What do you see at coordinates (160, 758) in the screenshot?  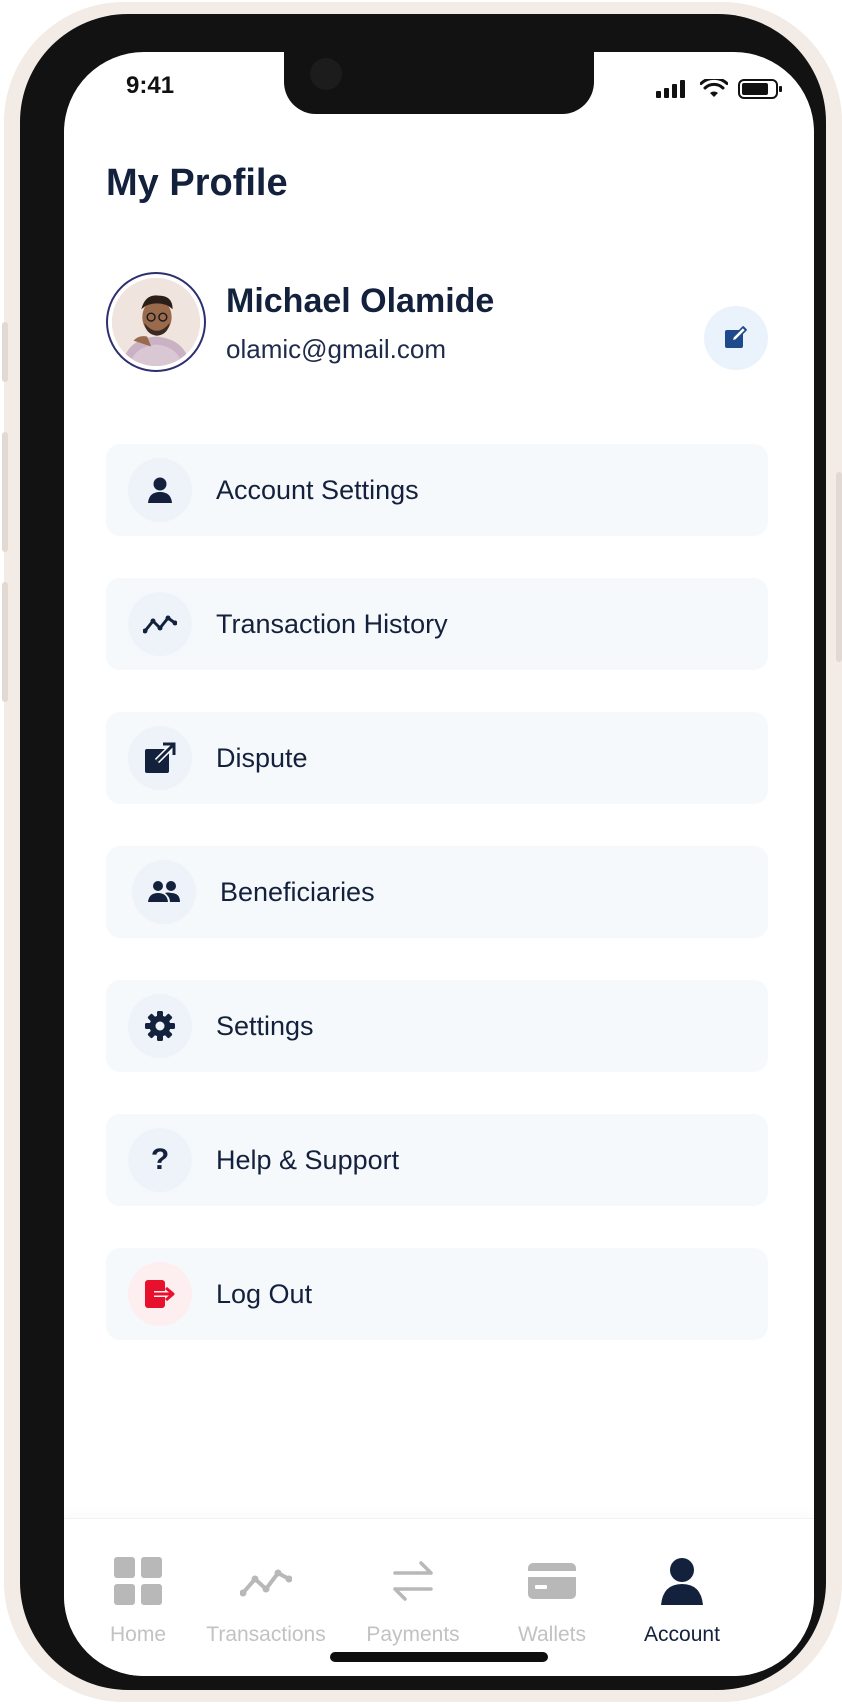 I see `external-link-icon` at bounding box center [160, 758].